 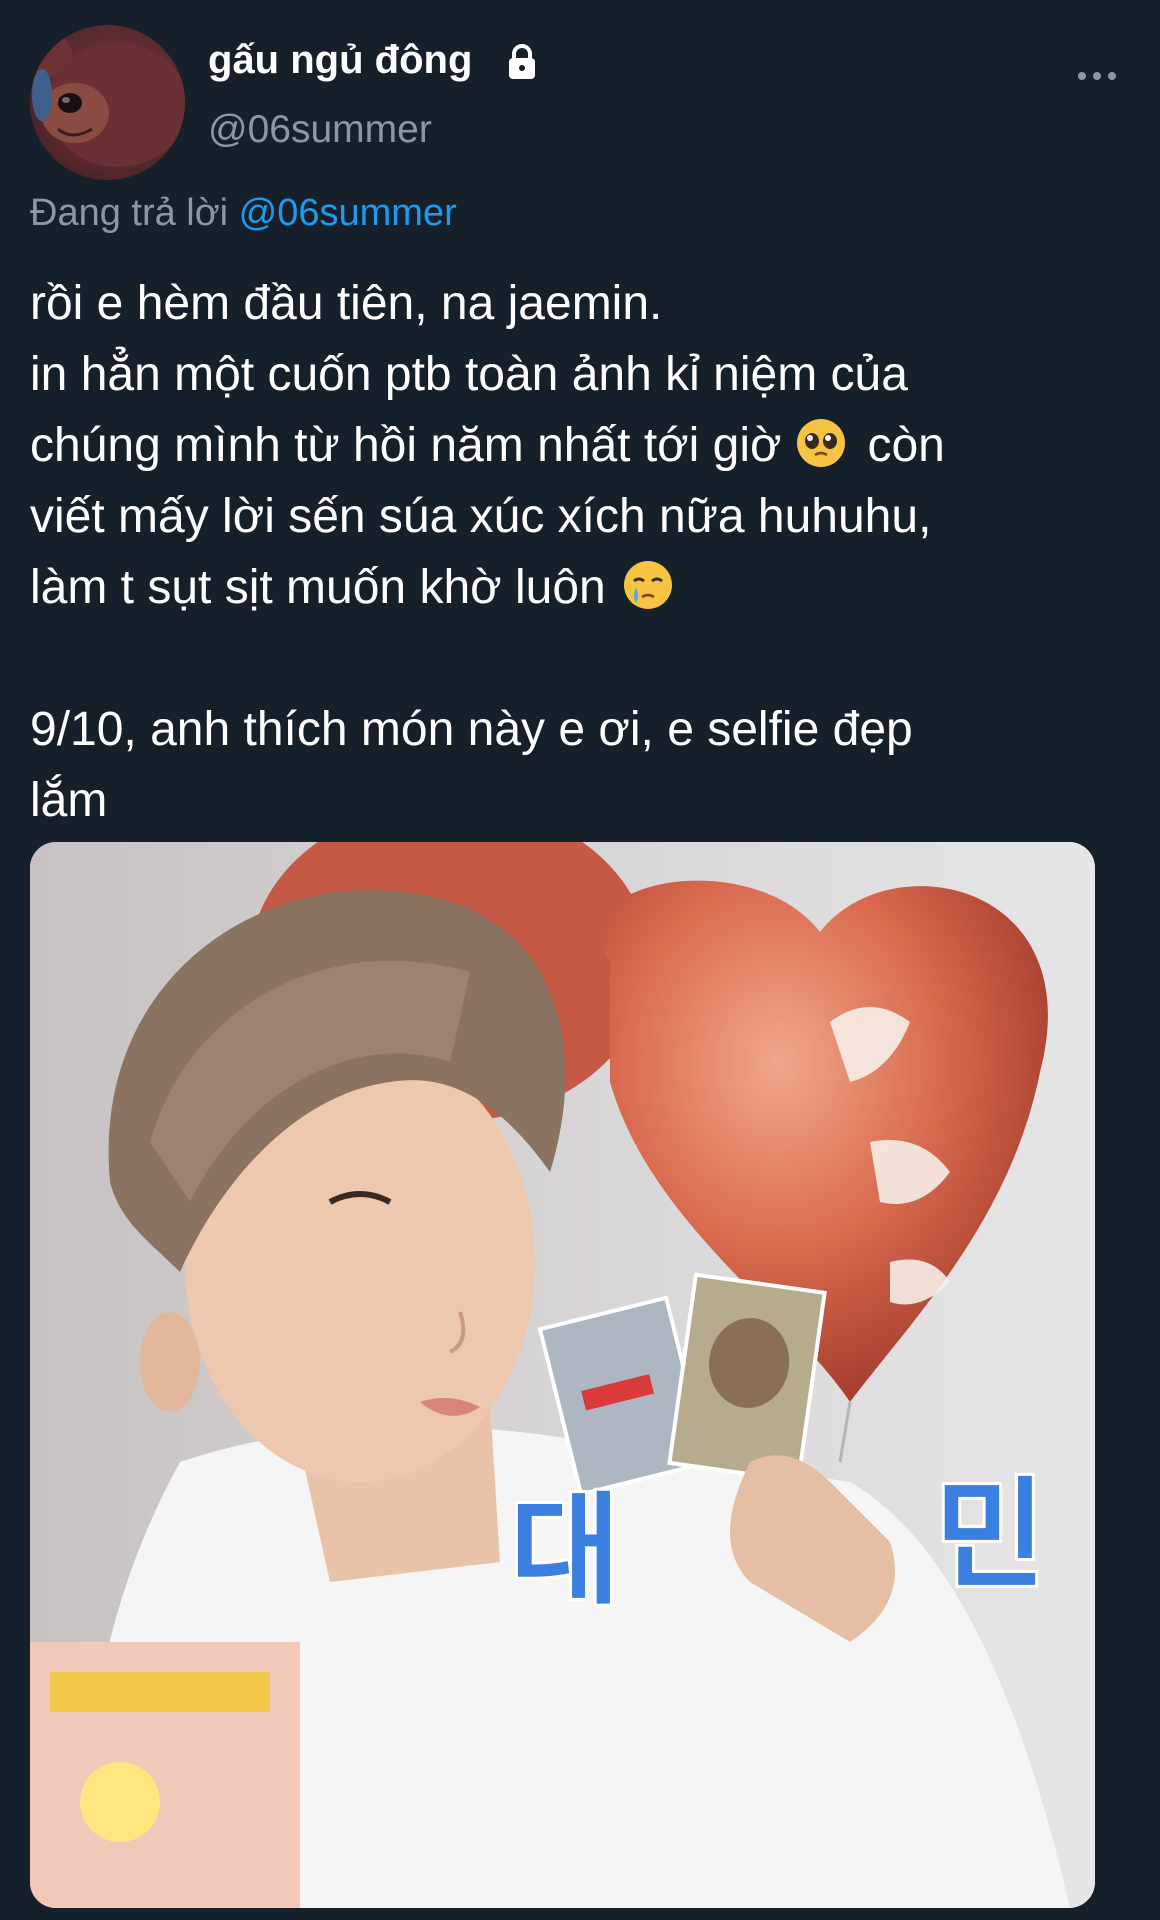 I want to click on lock-icon, so click(x=522, y=61).